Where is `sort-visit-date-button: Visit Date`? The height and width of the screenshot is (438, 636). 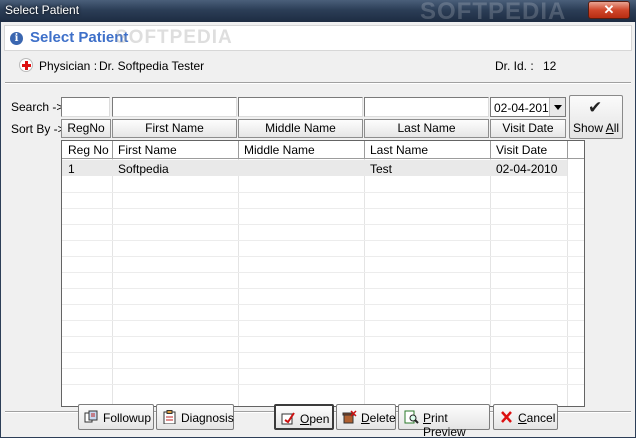
sort-visit-date-button: Visit Date is located at coordinates (528, 128).